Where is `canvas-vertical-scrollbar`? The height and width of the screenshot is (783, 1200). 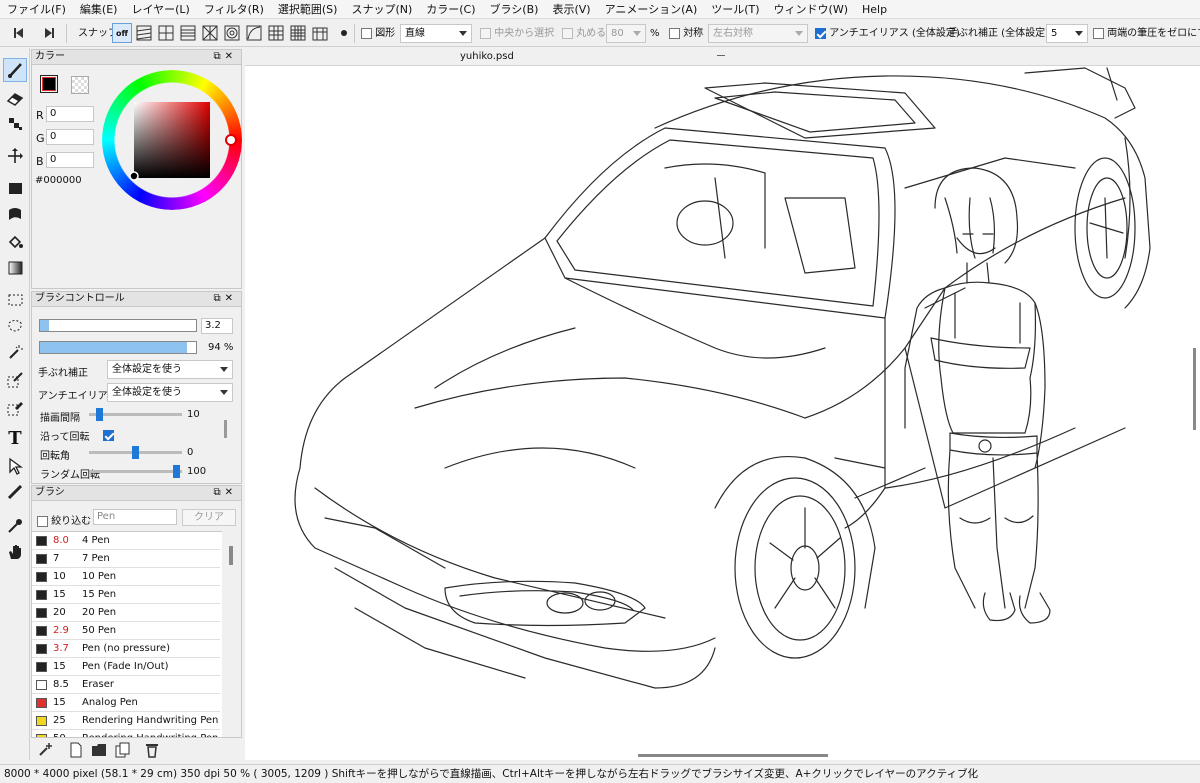
canvas-vertical-scrollbar is located at coordinates (1194, 389).